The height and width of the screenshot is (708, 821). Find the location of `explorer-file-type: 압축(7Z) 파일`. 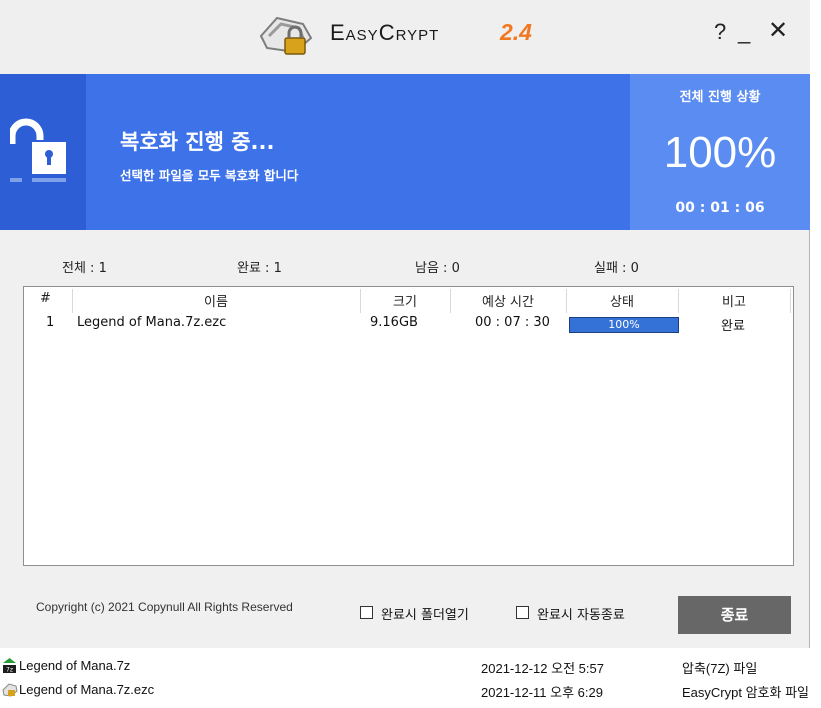

explorer-file-type: 압축(7Z) 파일 is located at coordinates (720, 668).